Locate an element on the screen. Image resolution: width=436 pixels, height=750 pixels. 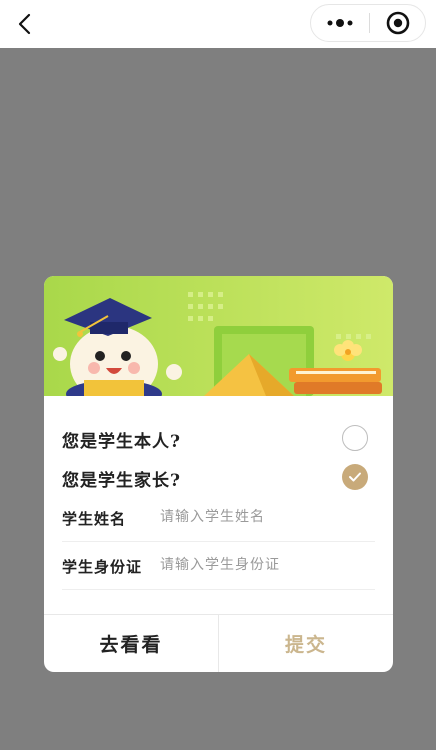
dialog-banner-illustration is located at coordinates (218, 336).